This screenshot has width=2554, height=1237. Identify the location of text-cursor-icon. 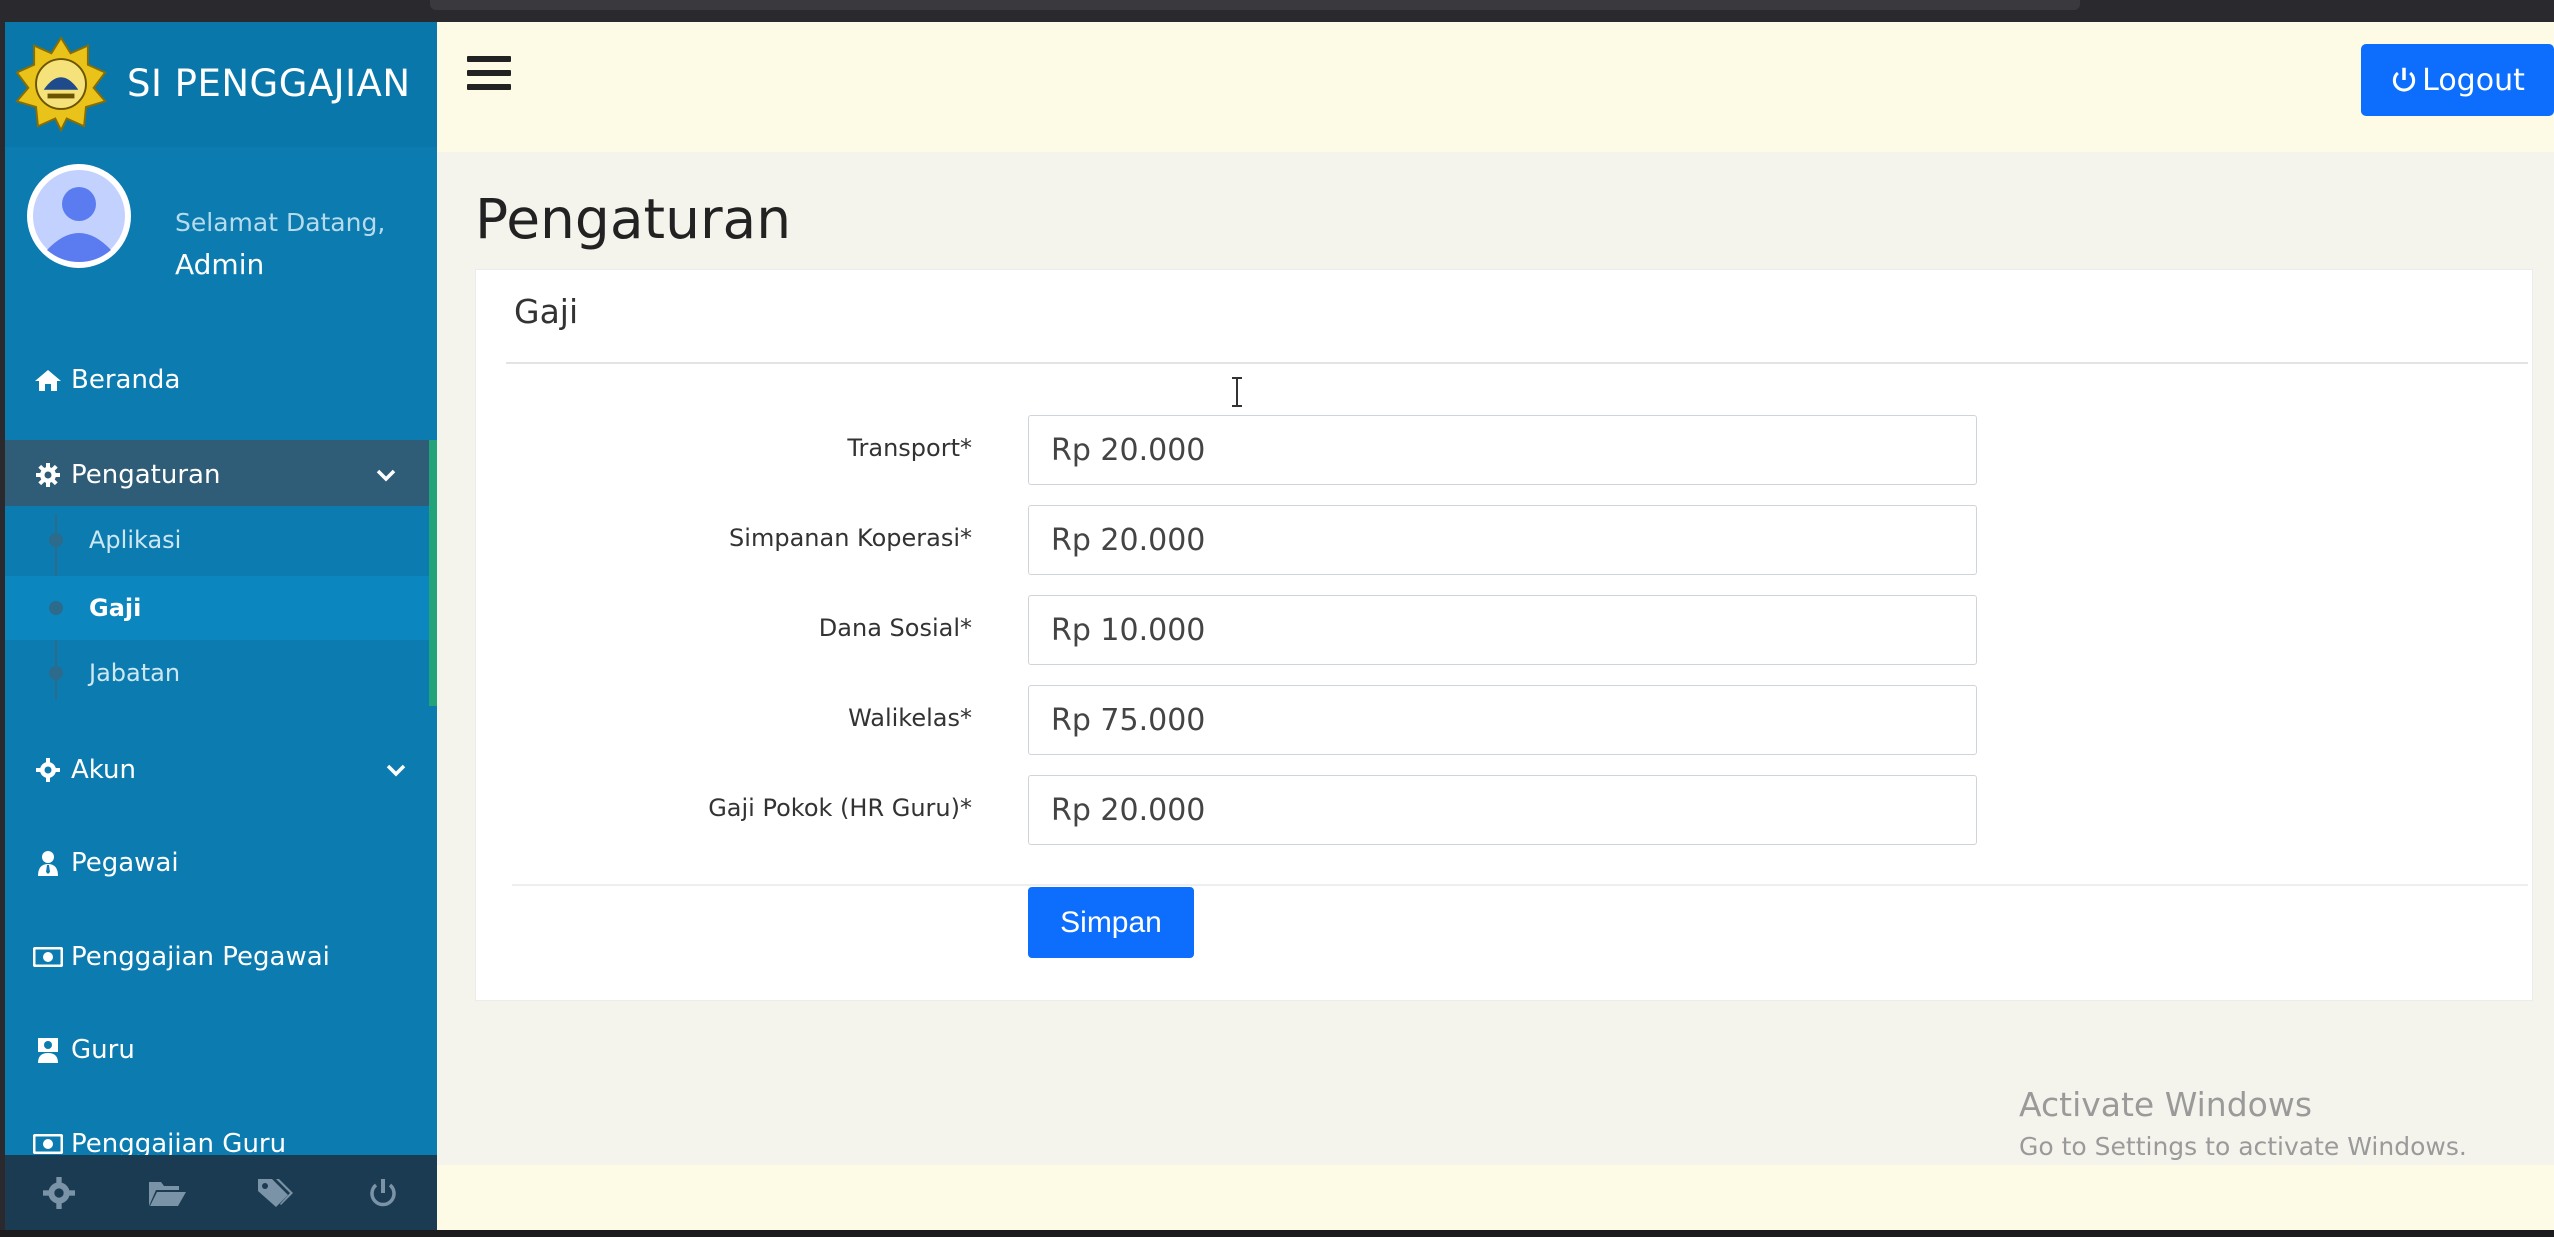
(1237, 392).